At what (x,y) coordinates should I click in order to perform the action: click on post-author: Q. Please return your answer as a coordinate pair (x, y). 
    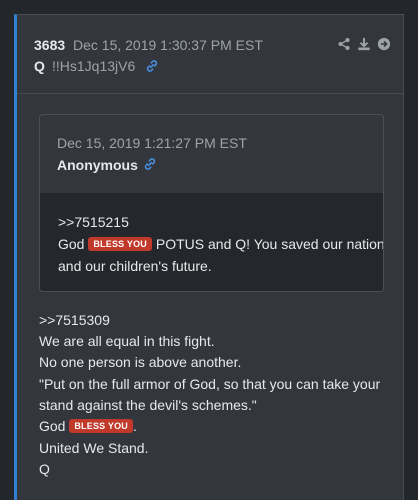
    Looking at the image, I should click on (39, 66).